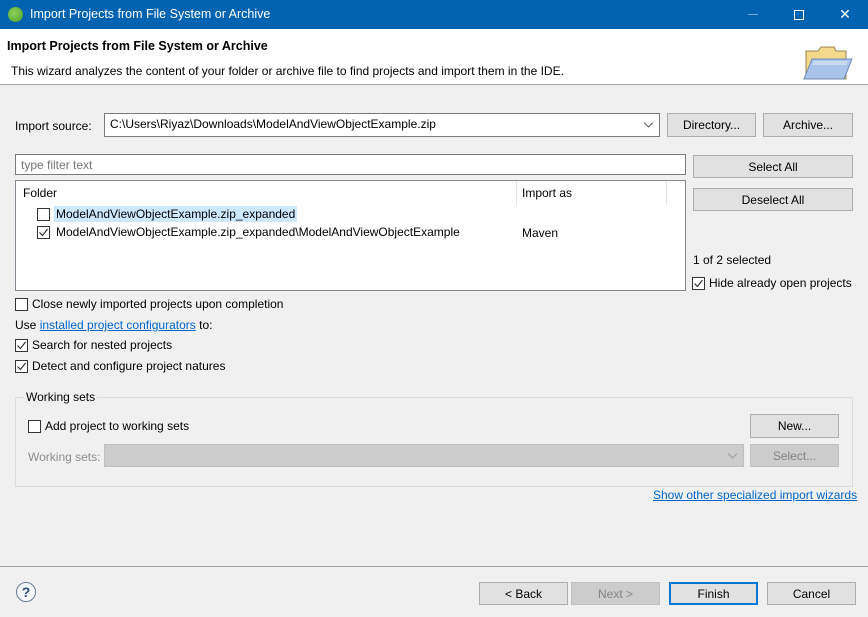 The width and height of the screenshot is (868, 617). What do you see at coordinates (15, 14) in the screenshot?
I see `spring-tool-suite-icon` at bounding box center [15, 14].